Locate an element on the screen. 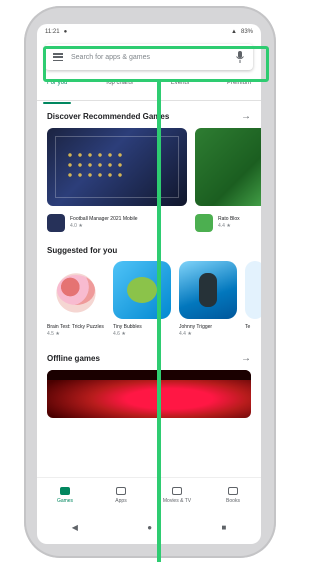 This screenshot has height=562, width=320. app-tile: Te is located at coordinates (253, 299).